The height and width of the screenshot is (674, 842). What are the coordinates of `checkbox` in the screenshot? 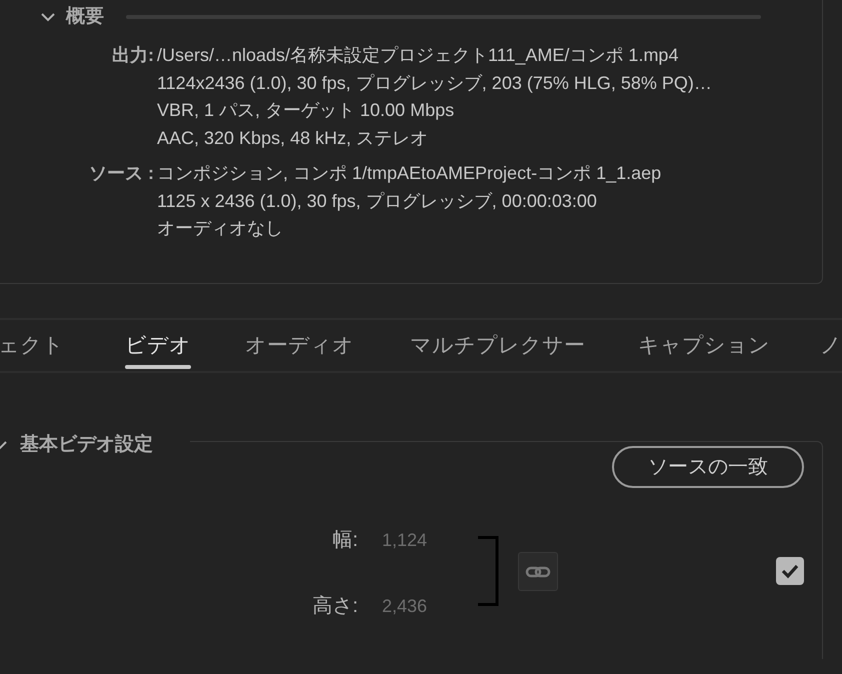 It's located at (790, 571).